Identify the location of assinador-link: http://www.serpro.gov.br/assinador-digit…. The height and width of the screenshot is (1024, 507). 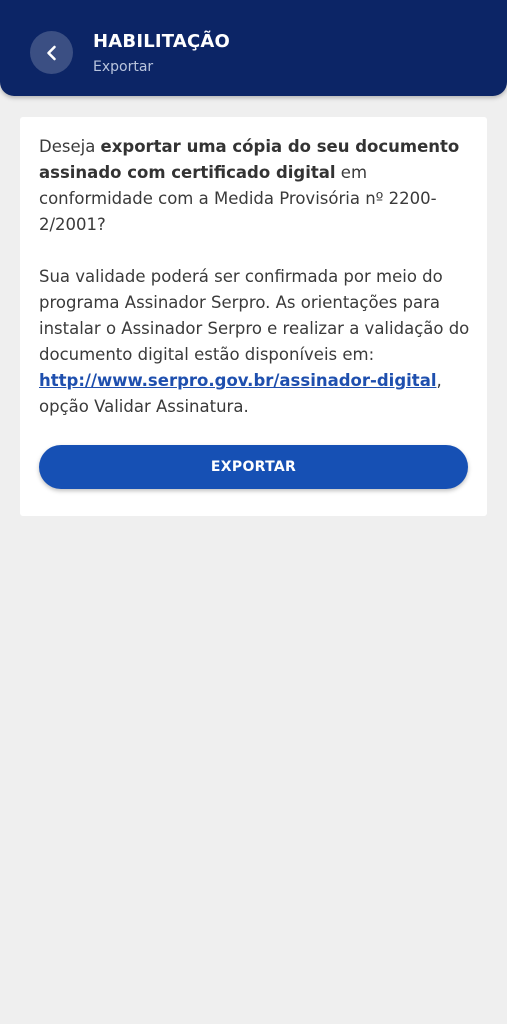
(237, 380).